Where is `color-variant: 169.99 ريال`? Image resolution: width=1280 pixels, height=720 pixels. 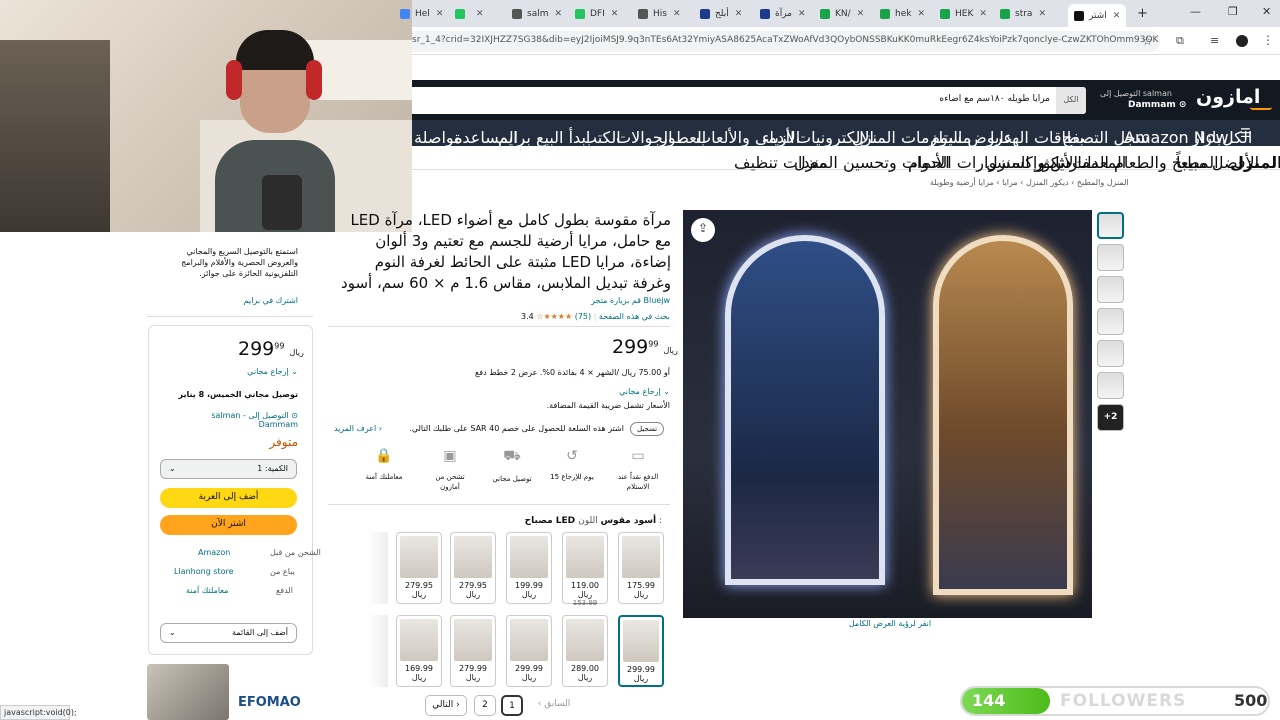
color-variant: 169.99 ريال is located at coordinates (419, 651).